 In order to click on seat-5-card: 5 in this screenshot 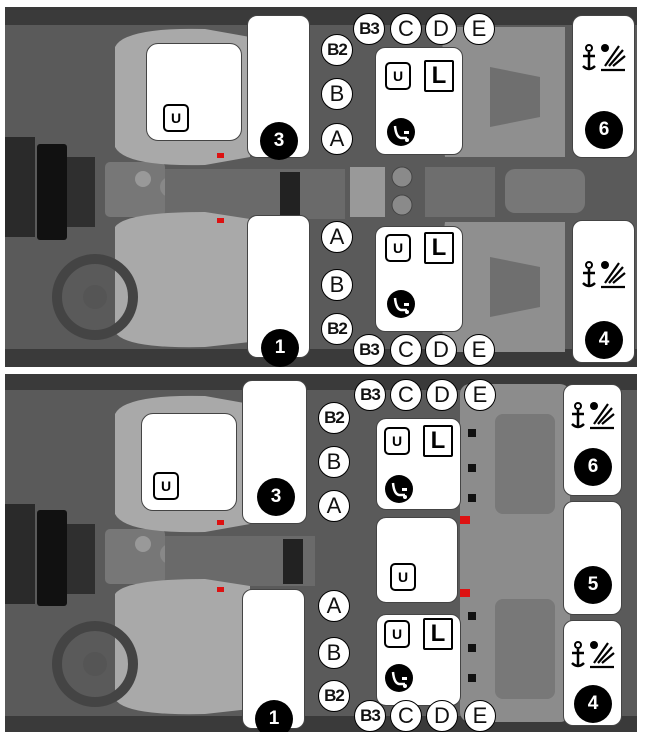, I will do `click(592, 558)`.